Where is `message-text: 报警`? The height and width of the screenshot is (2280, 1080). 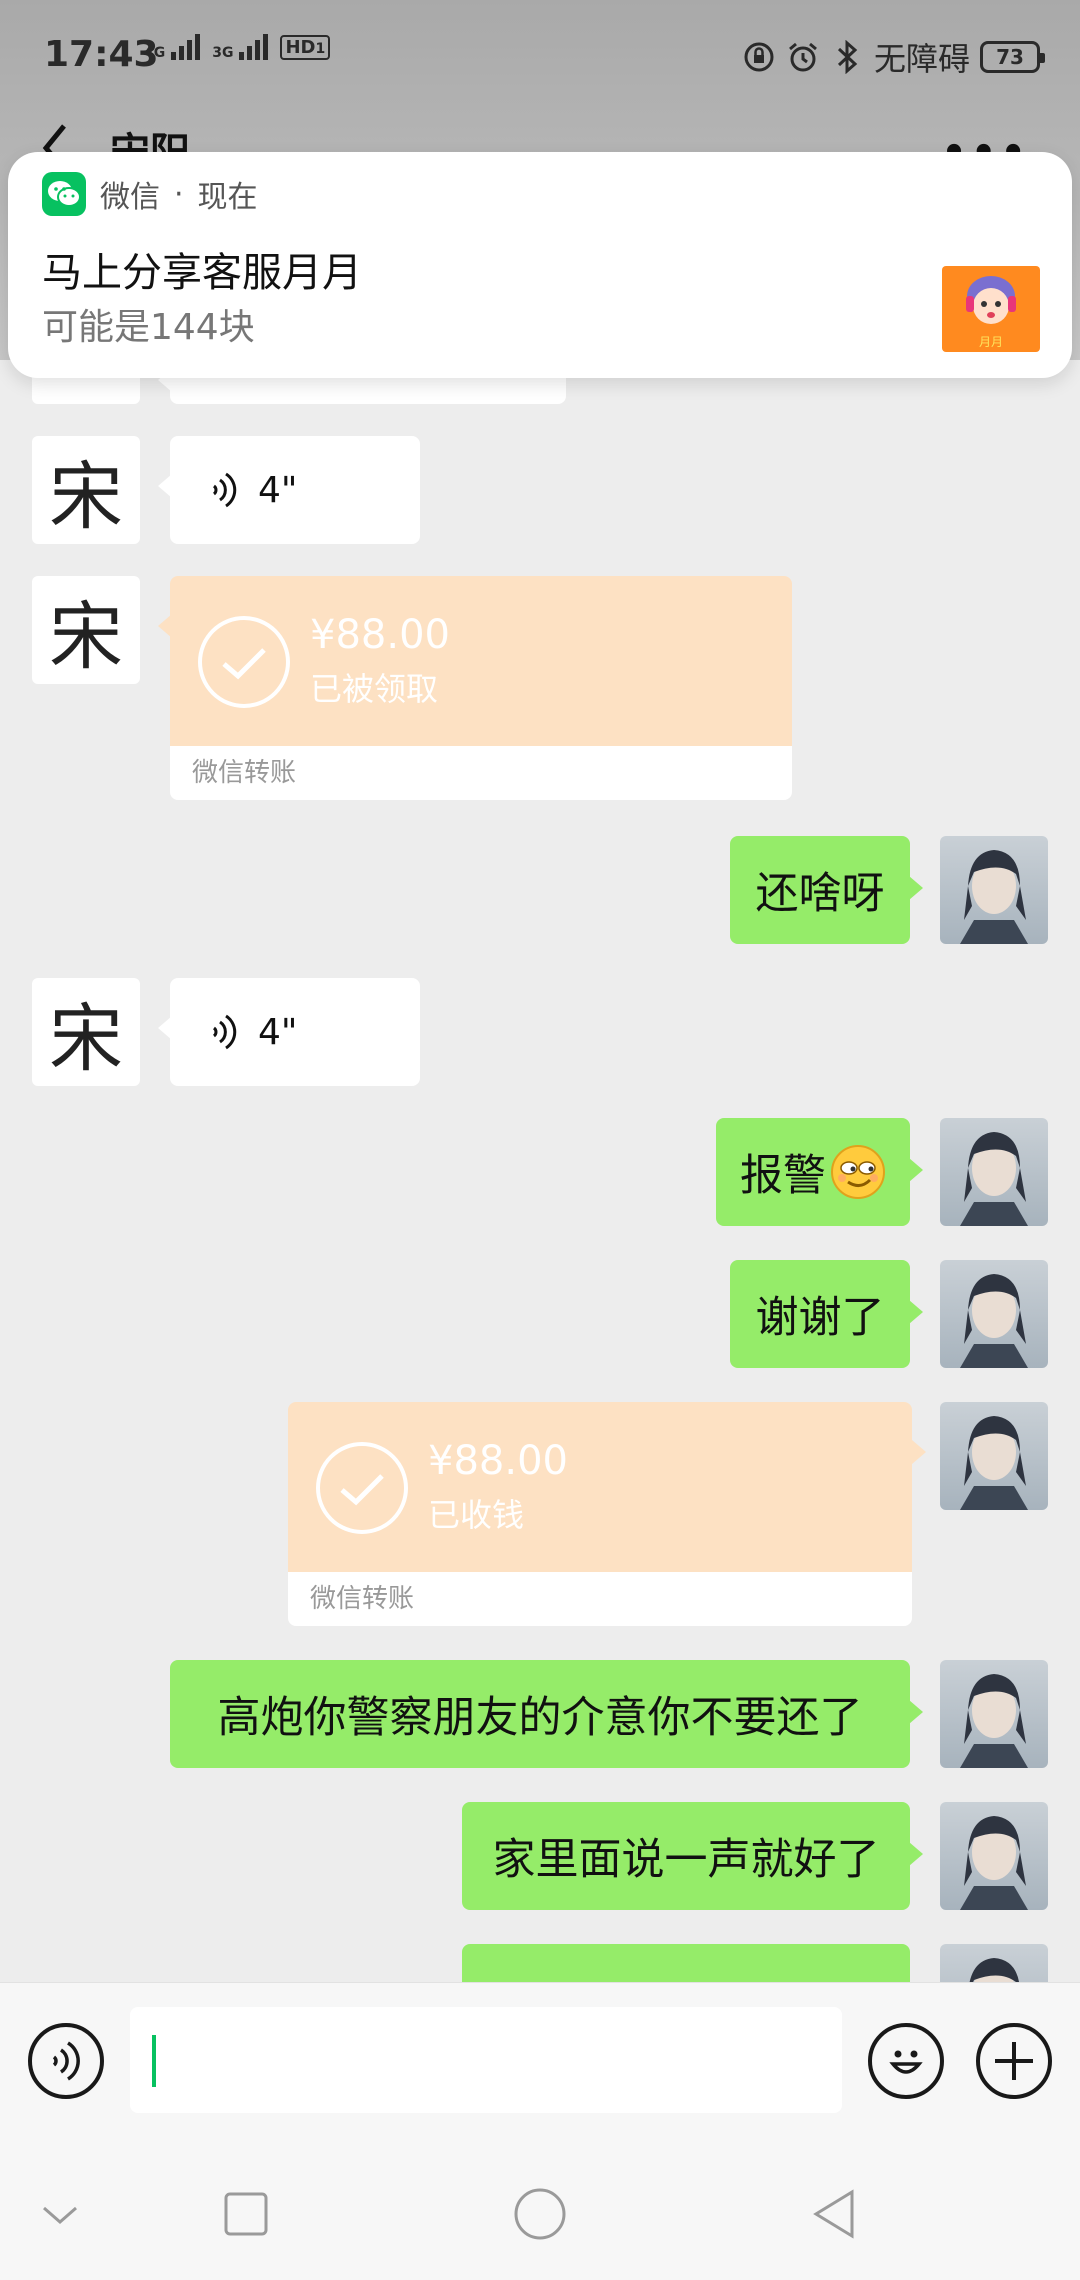 message-text: 报警 is located at coordinates (783, 1176).